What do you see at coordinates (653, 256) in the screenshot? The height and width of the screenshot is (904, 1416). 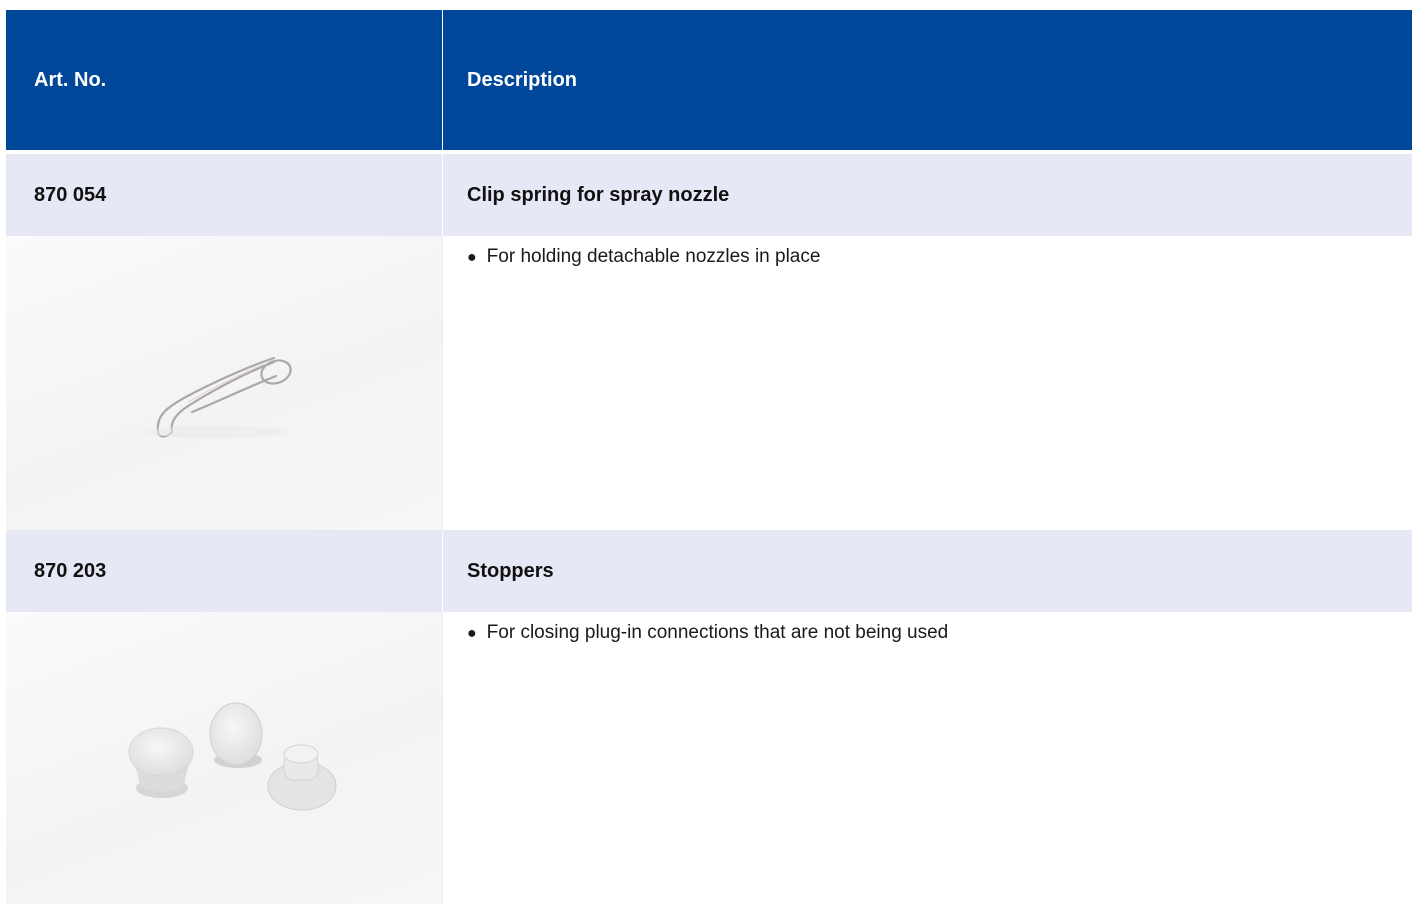 I see `bullet-text: For holding detachable nozzles in place` at bounding box center [653, 256].